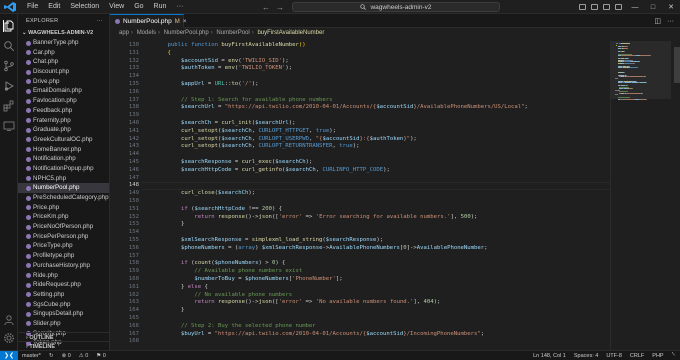 This screenshot has height=360, width=680. Describe the element at coordinates (63, 101) in the screenshot. I see `file-item: Favlocation.php` at that location.